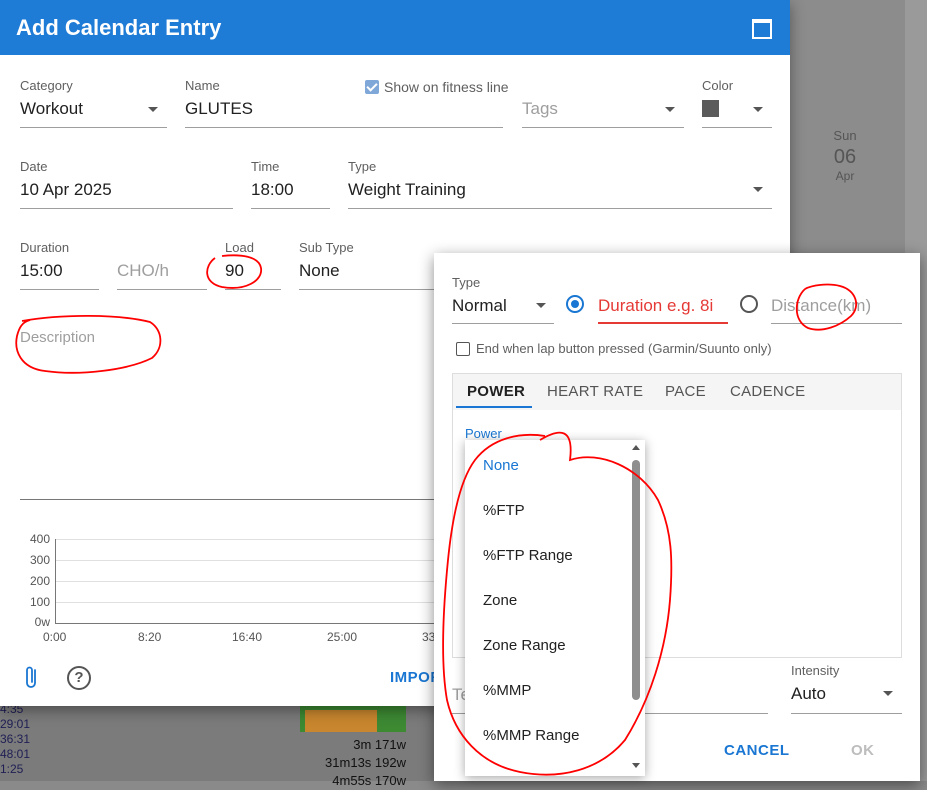 The width and height of the screenshot is (927, 790). What do you see at coordinates (483, 433) in the screenshot?
I see `power-label: Power` at bounding box center [483, 433].